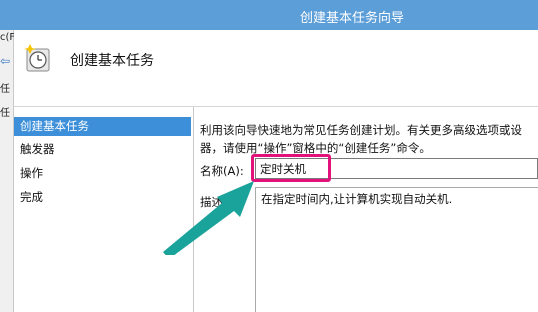 The image size is (538, 312). What do you see at coordinates (8, 37) in the screenshot?
I see `parent-menu-fragment: c(F` at bounding box center [8, 37].